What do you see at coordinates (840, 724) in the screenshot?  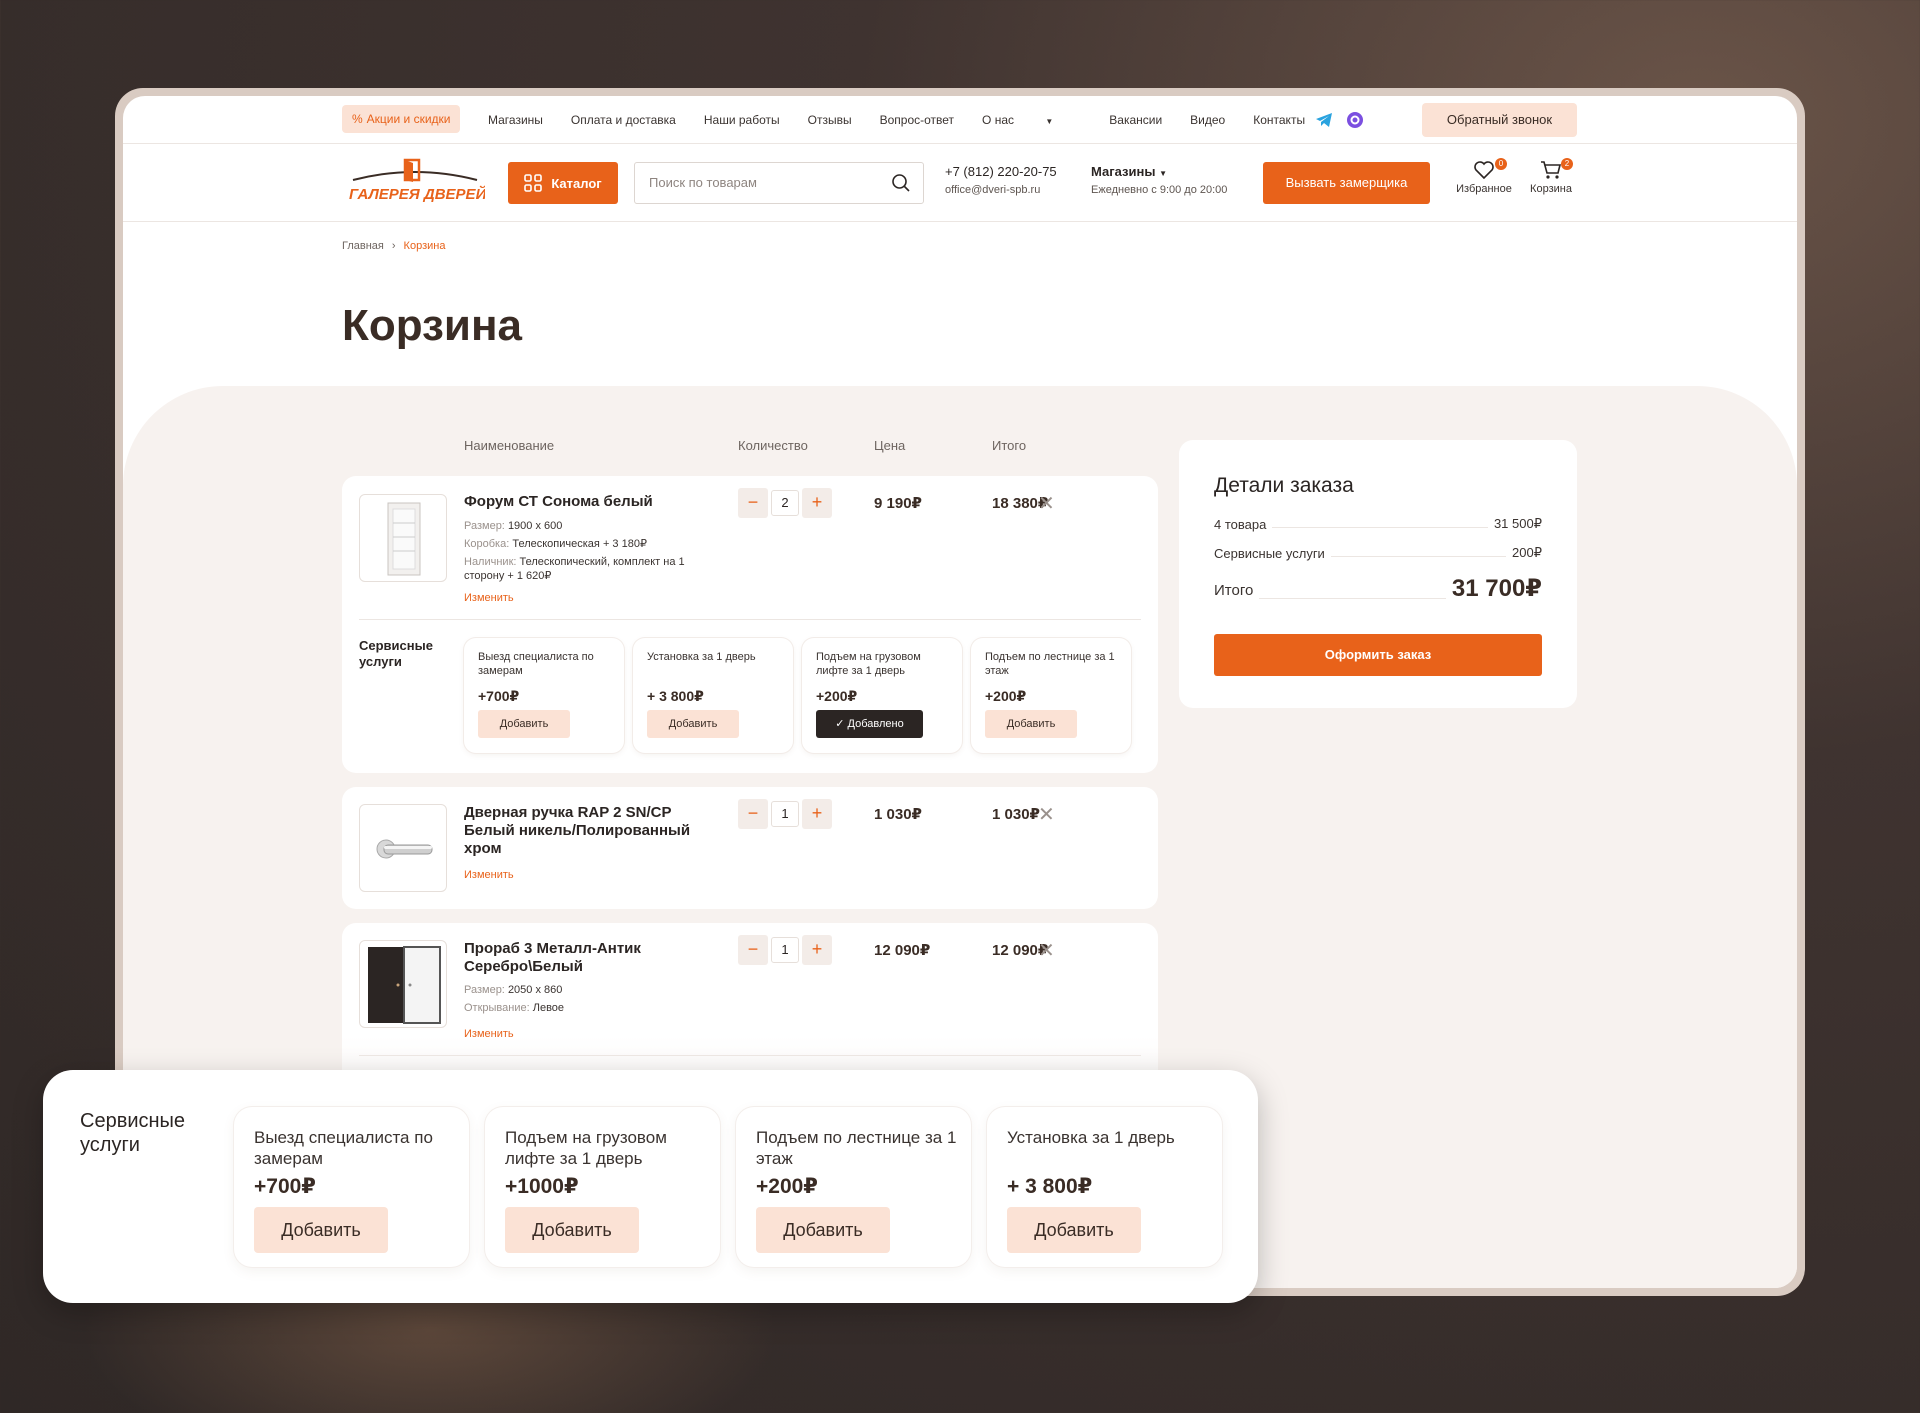 I see `check-icon: ✓` at bounding box center [840, 724].